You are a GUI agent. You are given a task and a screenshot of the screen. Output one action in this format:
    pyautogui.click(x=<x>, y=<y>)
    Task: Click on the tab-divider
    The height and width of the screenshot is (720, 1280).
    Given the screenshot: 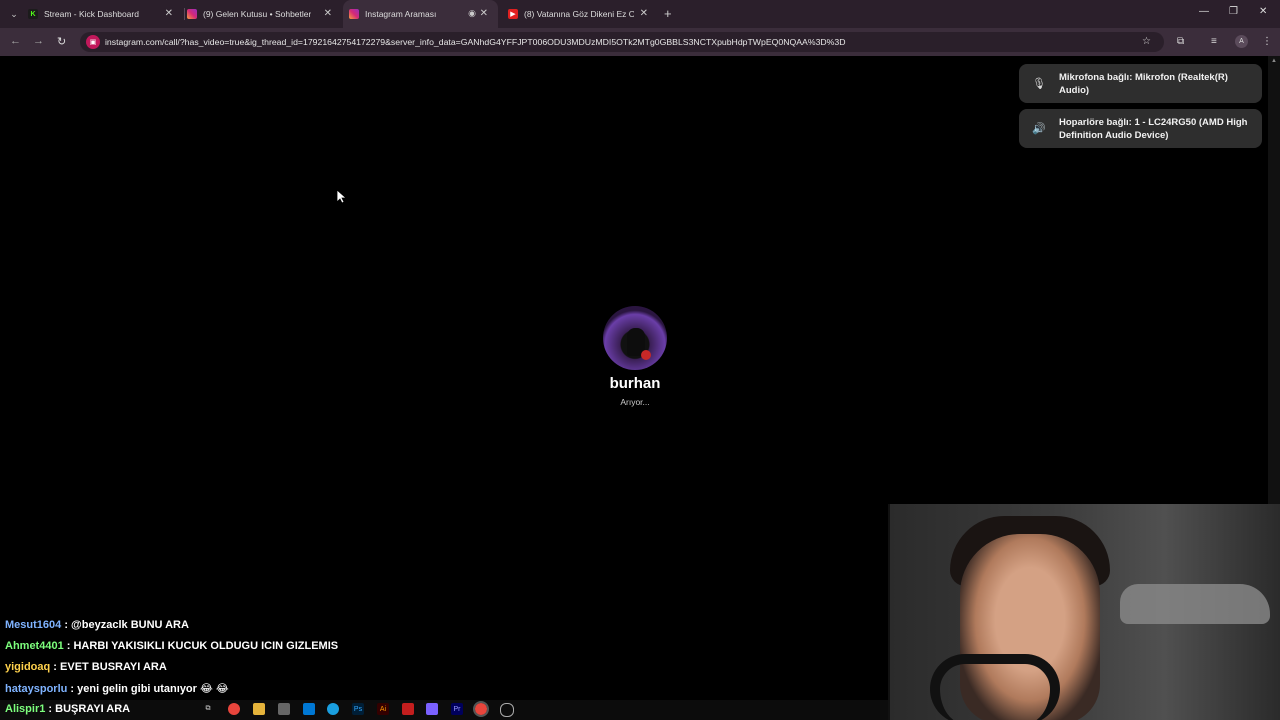 What is the action you would take?
    pyautogui.click(x=184, y=14)
    